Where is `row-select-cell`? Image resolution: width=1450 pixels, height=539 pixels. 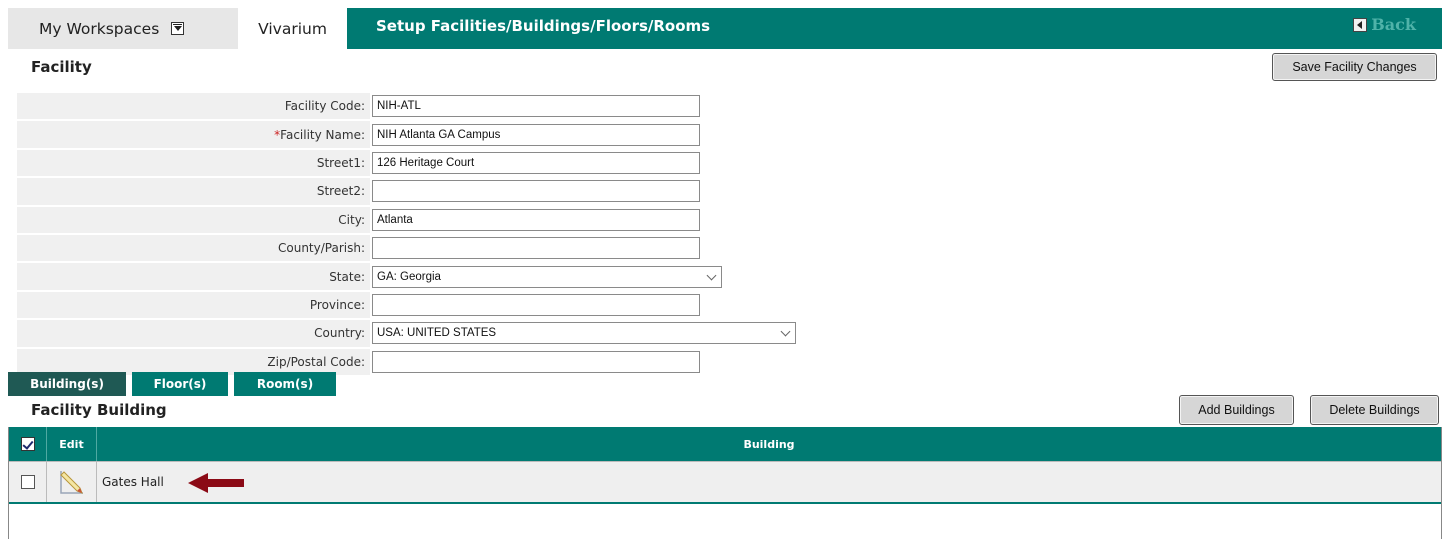
row-select-cell is located at coordinates (28, 482).